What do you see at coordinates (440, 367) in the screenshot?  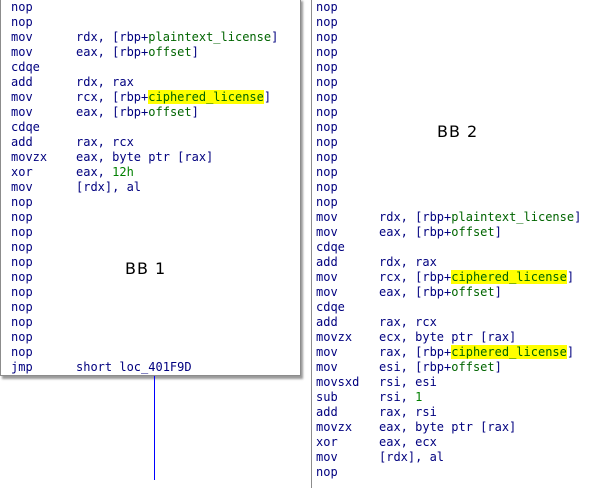 I see `operands: esi, [rbp+offset]` at bounding box center [440, 367].